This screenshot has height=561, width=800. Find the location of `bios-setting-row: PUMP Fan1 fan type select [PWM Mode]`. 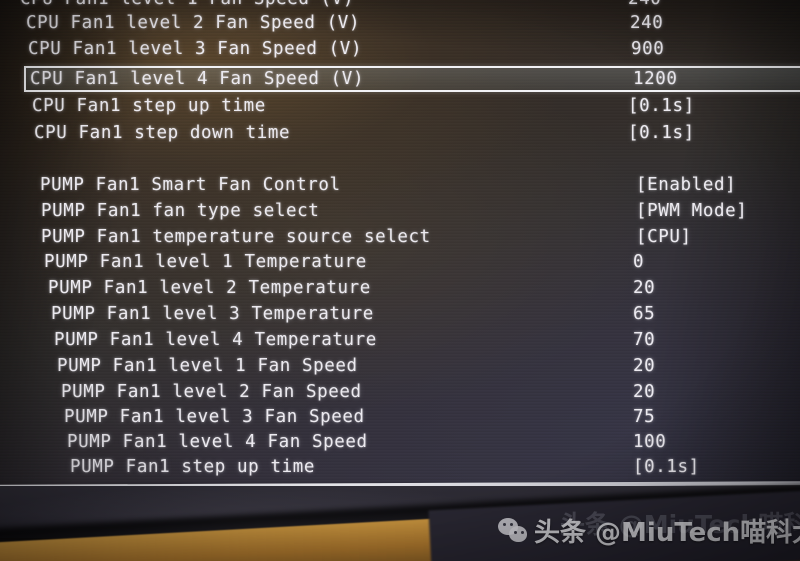

bios-setting-row: PUMP Fan1 fan type select [PWM Mode] is located at coordinates (420, 211).